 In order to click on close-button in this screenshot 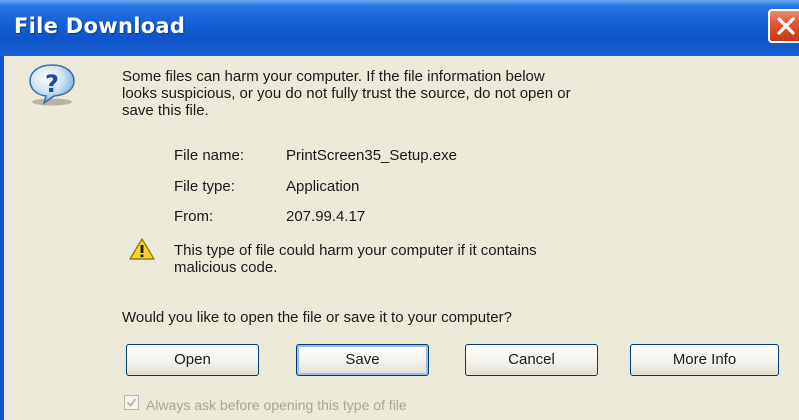, I will do `click(783, 26)`.